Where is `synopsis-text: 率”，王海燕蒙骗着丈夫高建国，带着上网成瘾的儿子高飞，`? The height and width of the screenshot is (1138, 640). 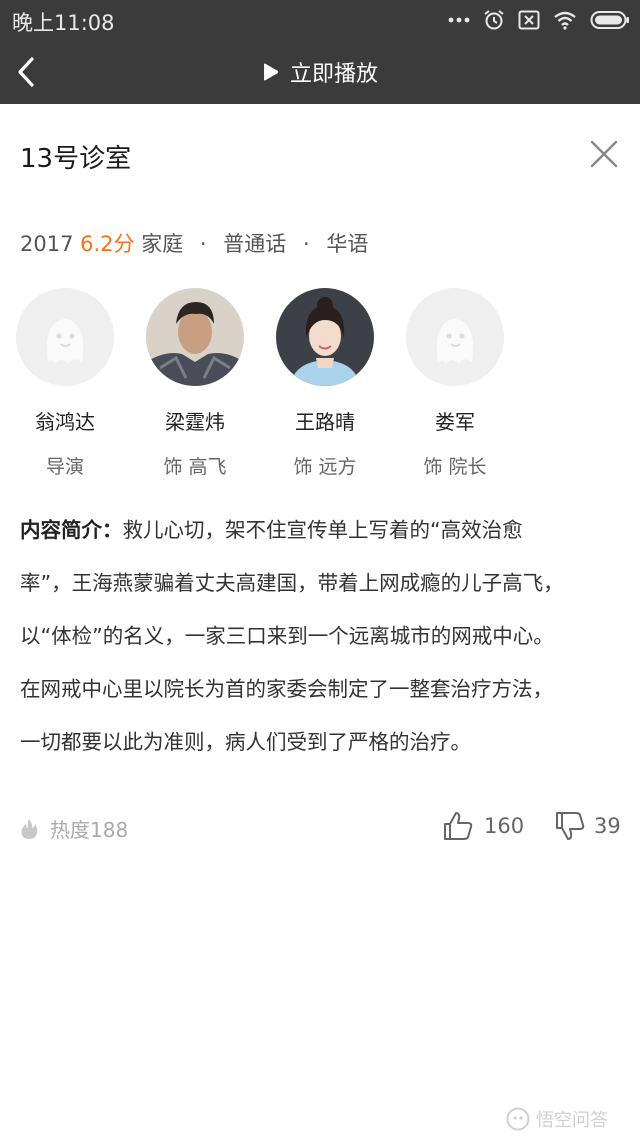 synopsis-text: 率”，王海燕蒙骗着丈夫高建国，带着上网成瘾的儿子高飞， is located at coordinates (292, 583).